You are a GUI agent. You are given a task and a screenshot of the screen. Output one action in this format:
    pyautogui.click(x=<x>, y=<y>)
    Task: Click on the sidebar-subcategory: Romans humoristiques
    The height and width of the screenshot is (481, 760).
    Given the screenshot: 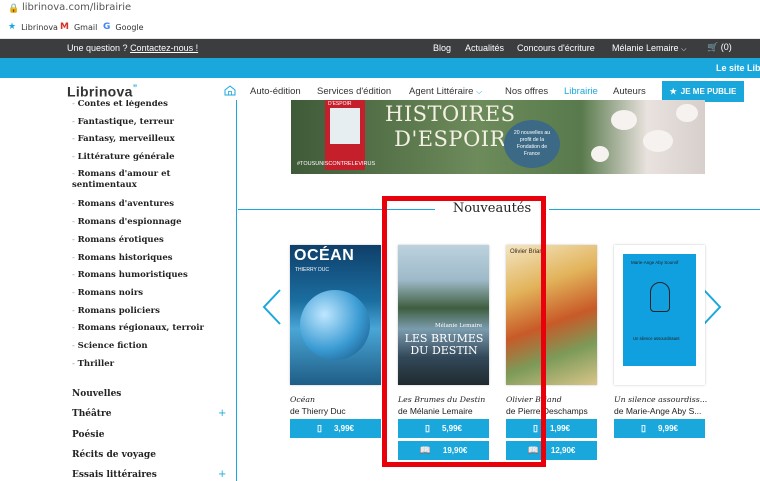 What is the action you would take?
    pyautogui.click(x=147, y=275)
    